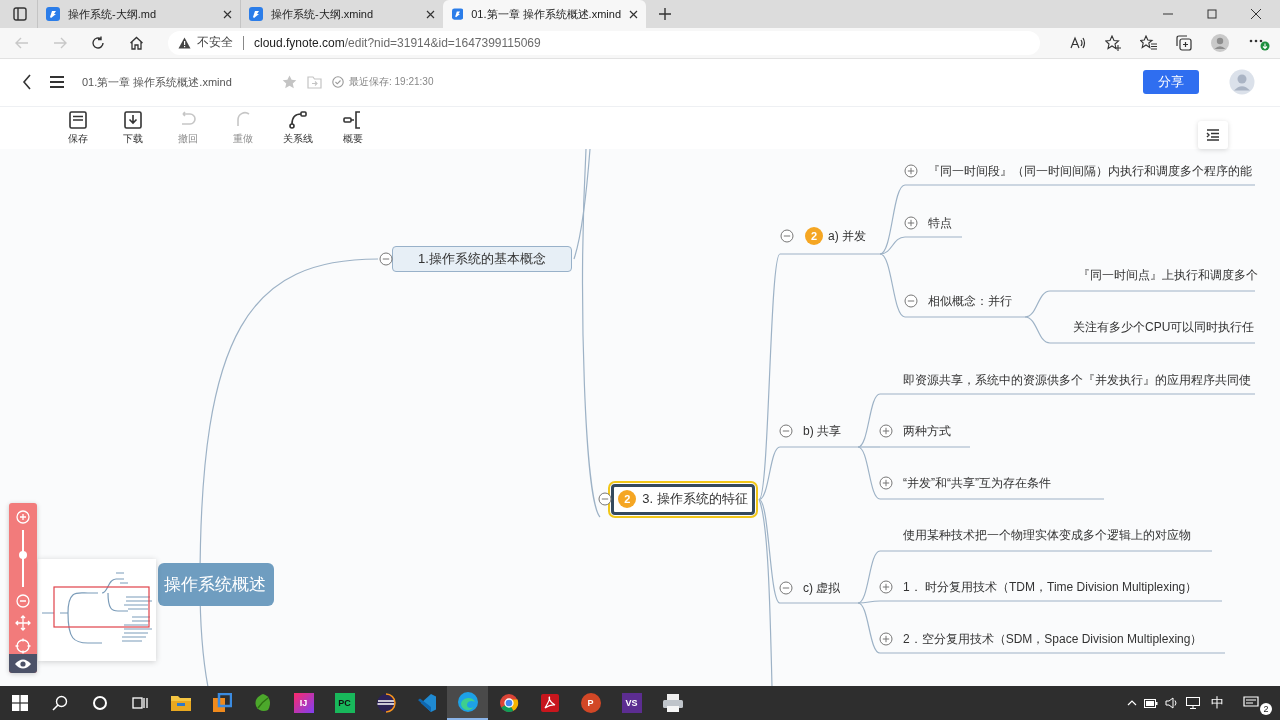  Describe the element at coordinates (385, 703) in the screenshot. I see `eclipse-icon` at that location.